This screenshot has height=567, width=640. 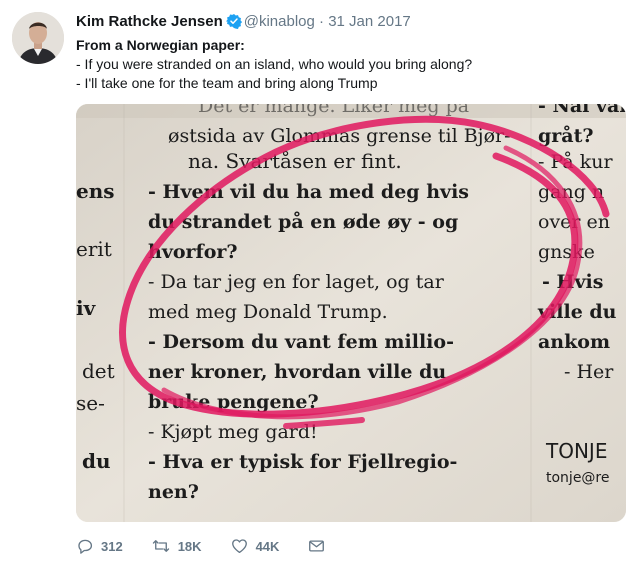 What do you see at coordinates (303, 221) in the screenshot?
I see `clip-center-line: du strandet på en øde øy - og` at bounding box center [303, 221].